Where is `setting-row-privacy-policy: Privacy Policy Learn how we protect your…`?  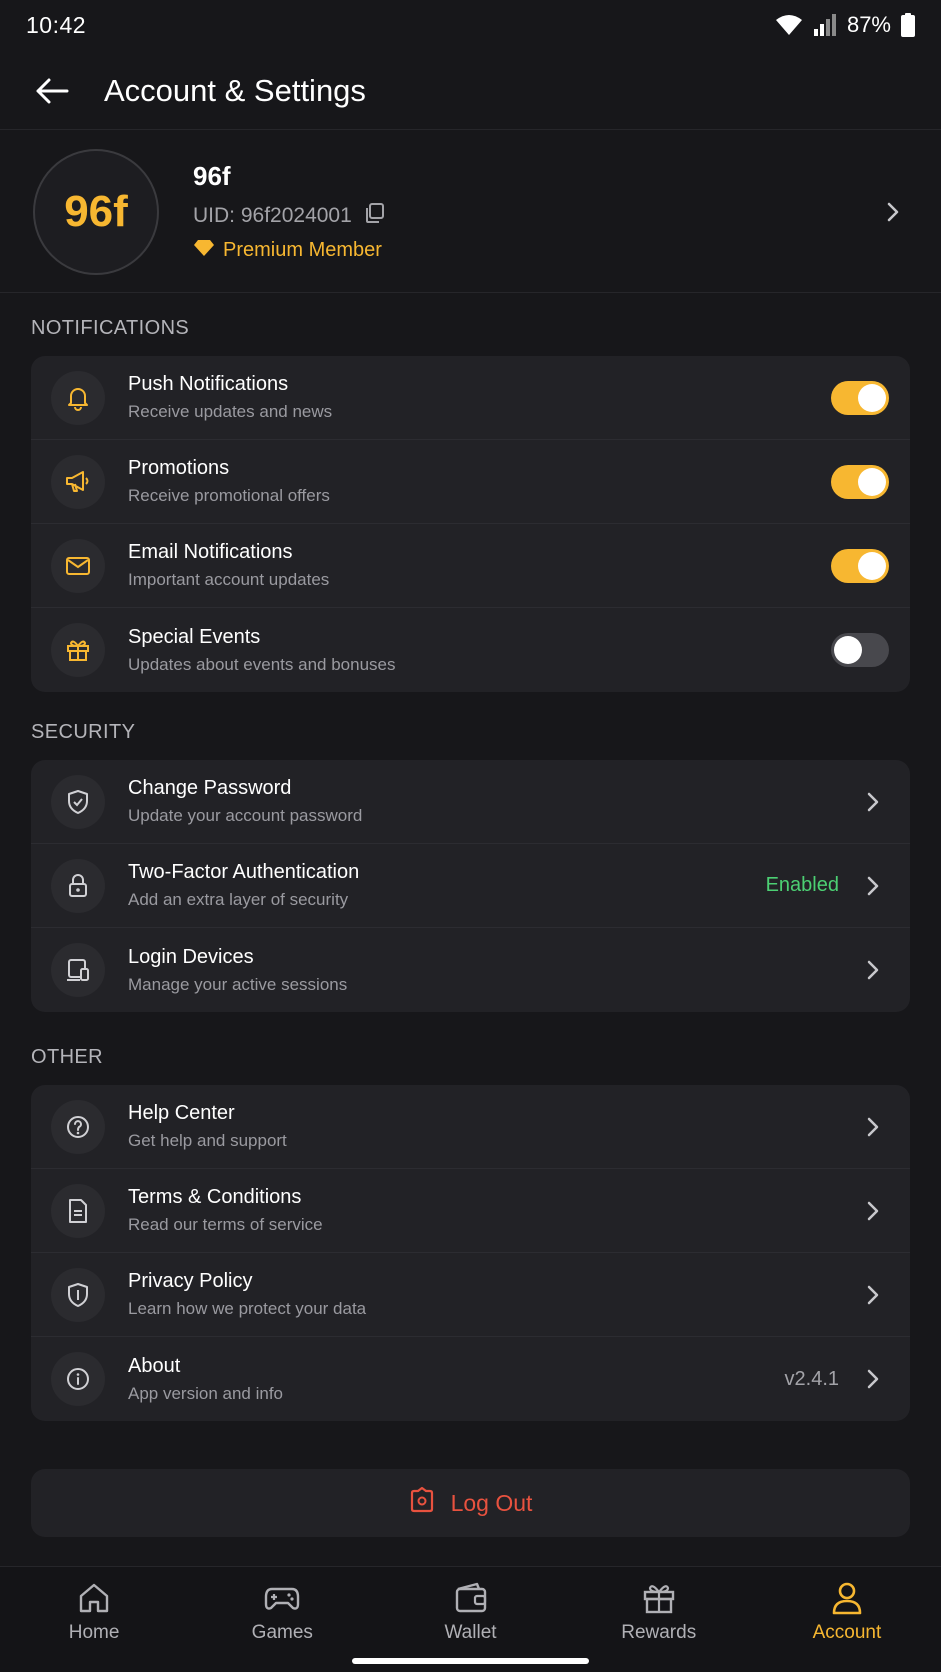
setting-row-privacy-policy: Privacy Policy Learn how we protect your… is located at coordinates (470, 1295).